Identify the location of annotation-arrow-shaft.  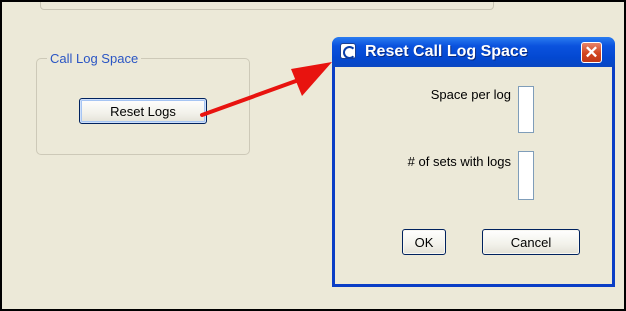
(254, 96).